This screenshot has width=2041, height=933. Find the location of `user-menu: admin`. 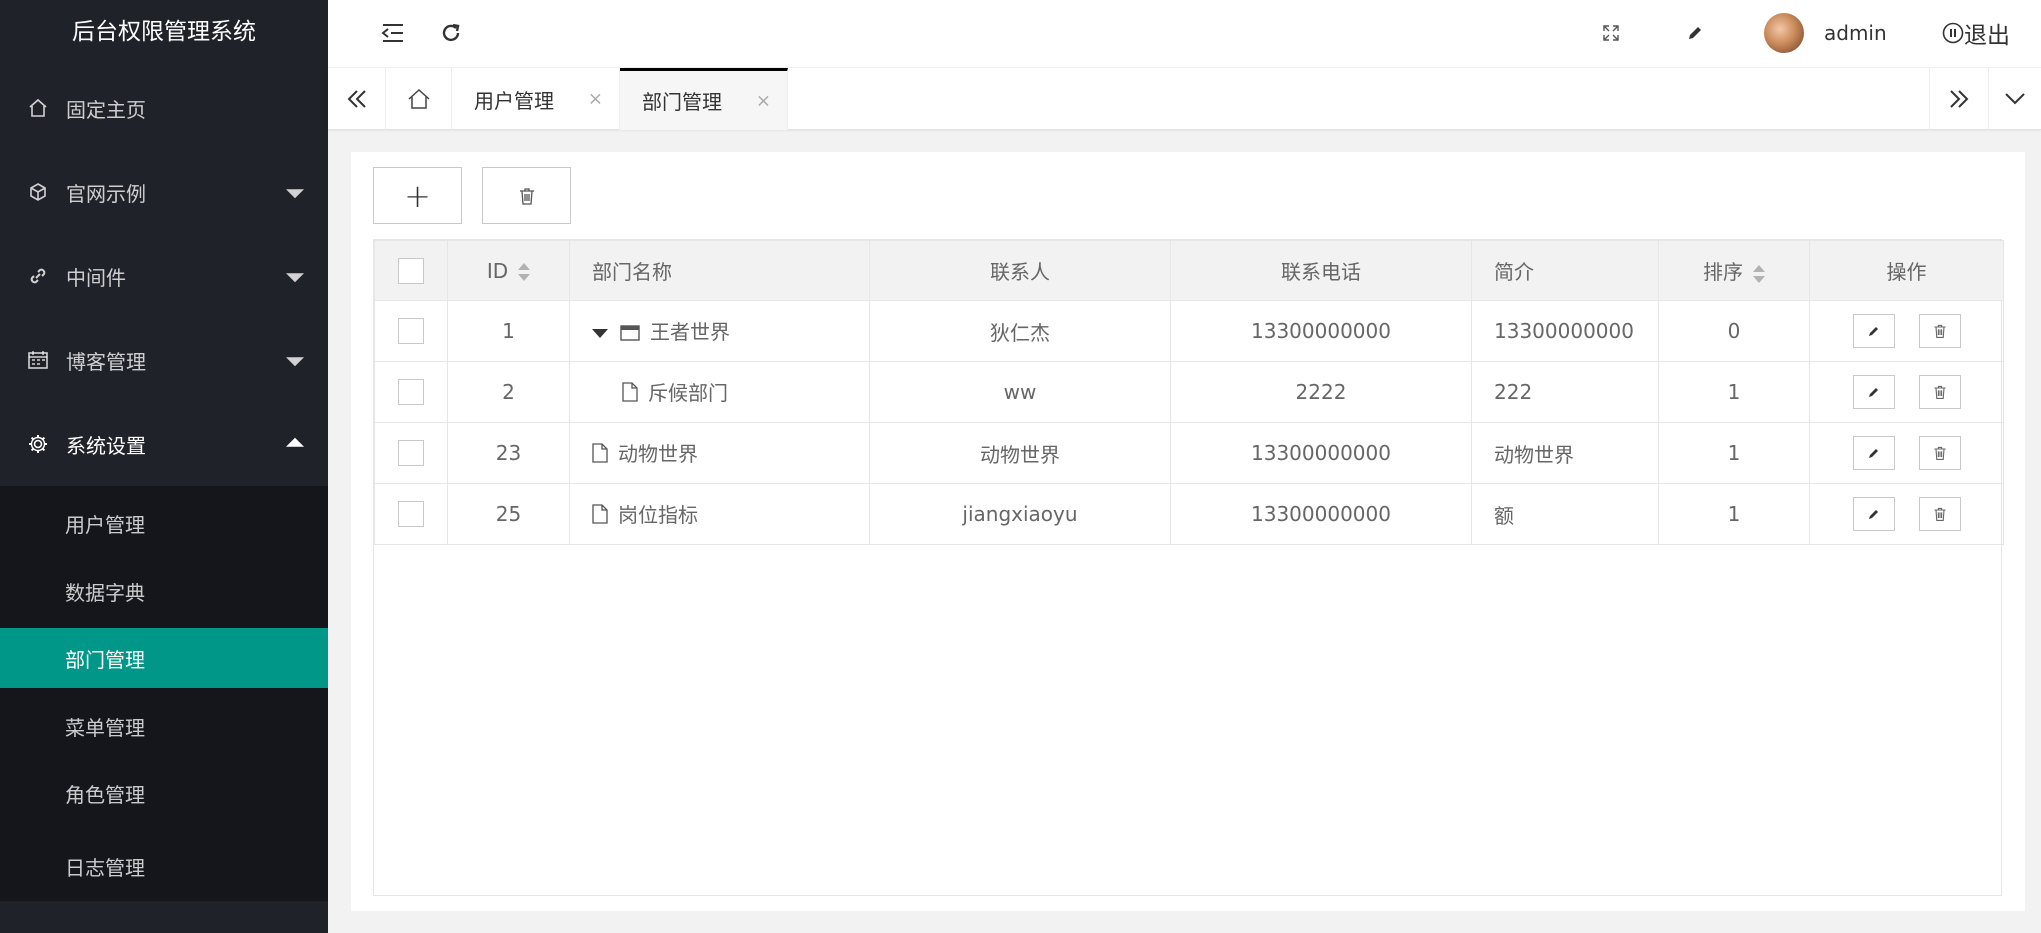

user-menu: admin is located at coordinates (1834, 33).